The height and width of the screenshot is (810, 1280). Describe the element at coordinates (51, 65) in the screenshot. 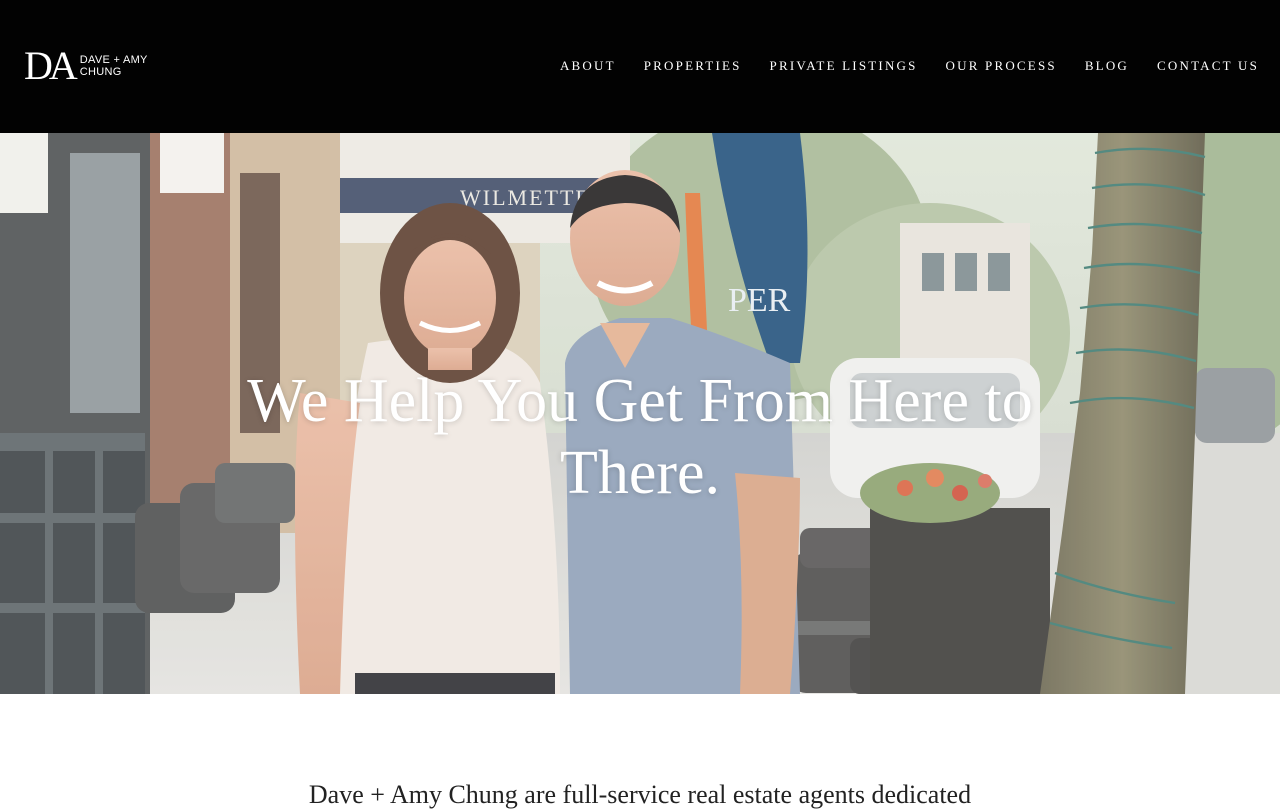

I see `logo-monogram: DA` at that location.